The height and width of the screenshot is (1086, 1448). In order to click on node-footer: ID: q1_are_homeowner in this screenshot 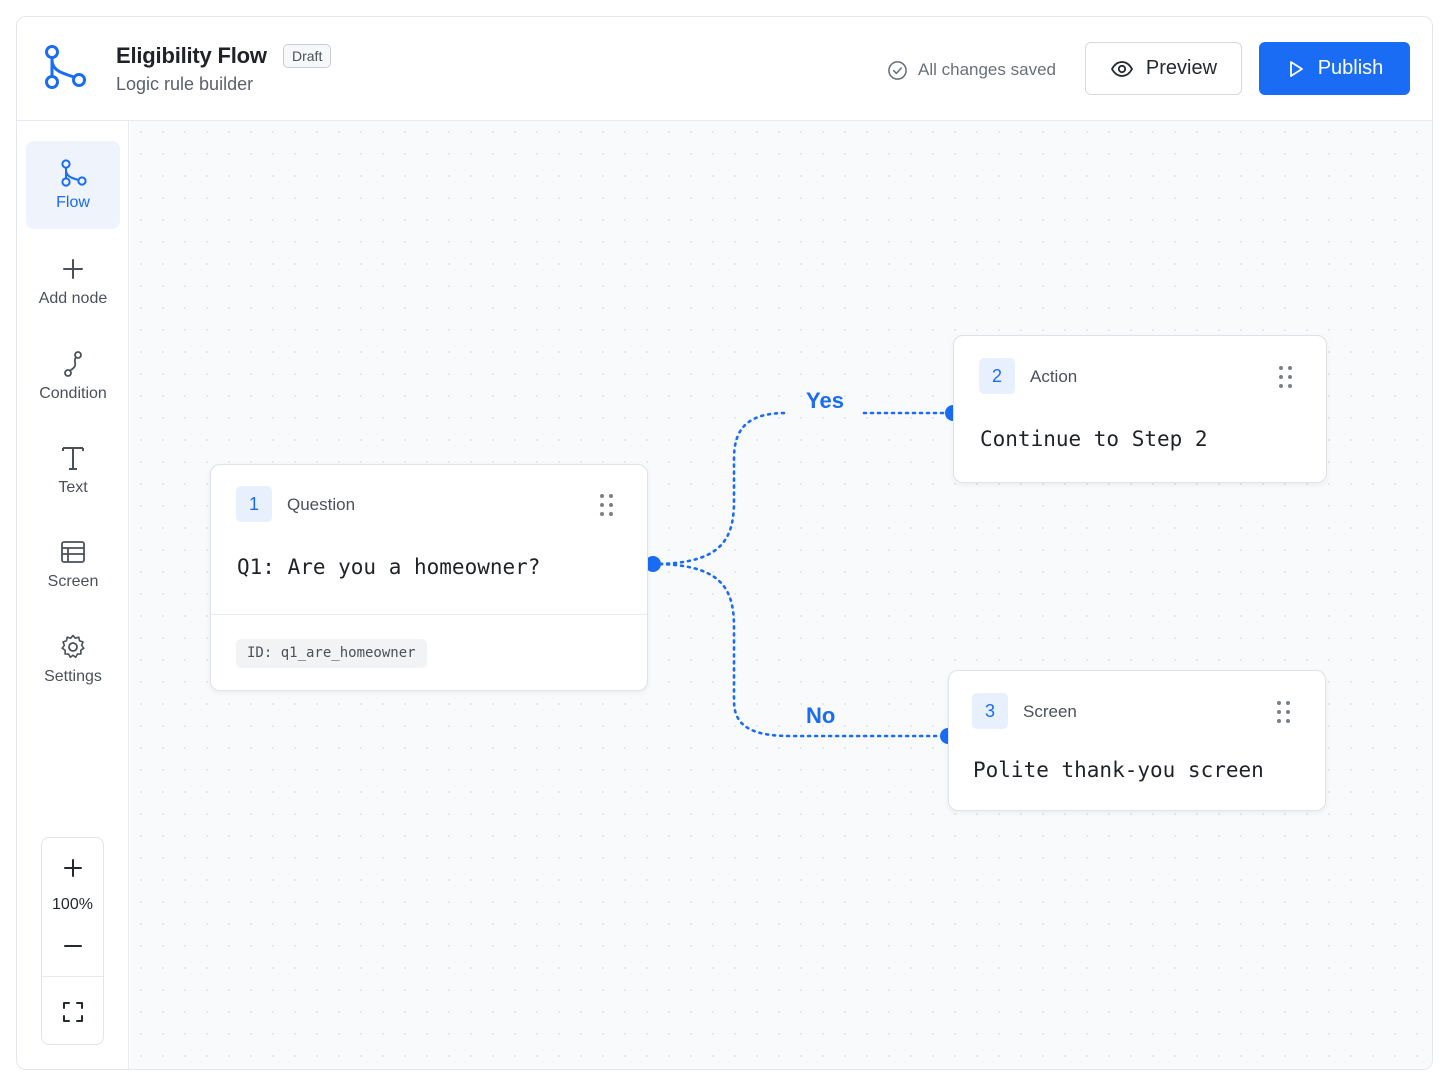, I will do `click(429, 652)`.